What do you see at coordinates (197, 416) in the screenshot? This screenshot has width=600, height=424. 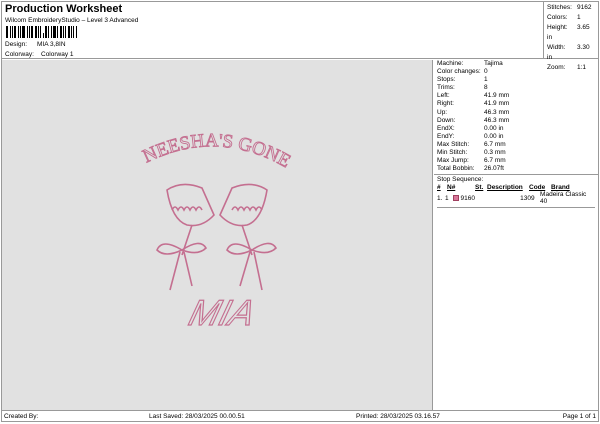 I see `last-saved: Last Saved: 28/03/2025 00.00.51` at bounding box center [197, 416].